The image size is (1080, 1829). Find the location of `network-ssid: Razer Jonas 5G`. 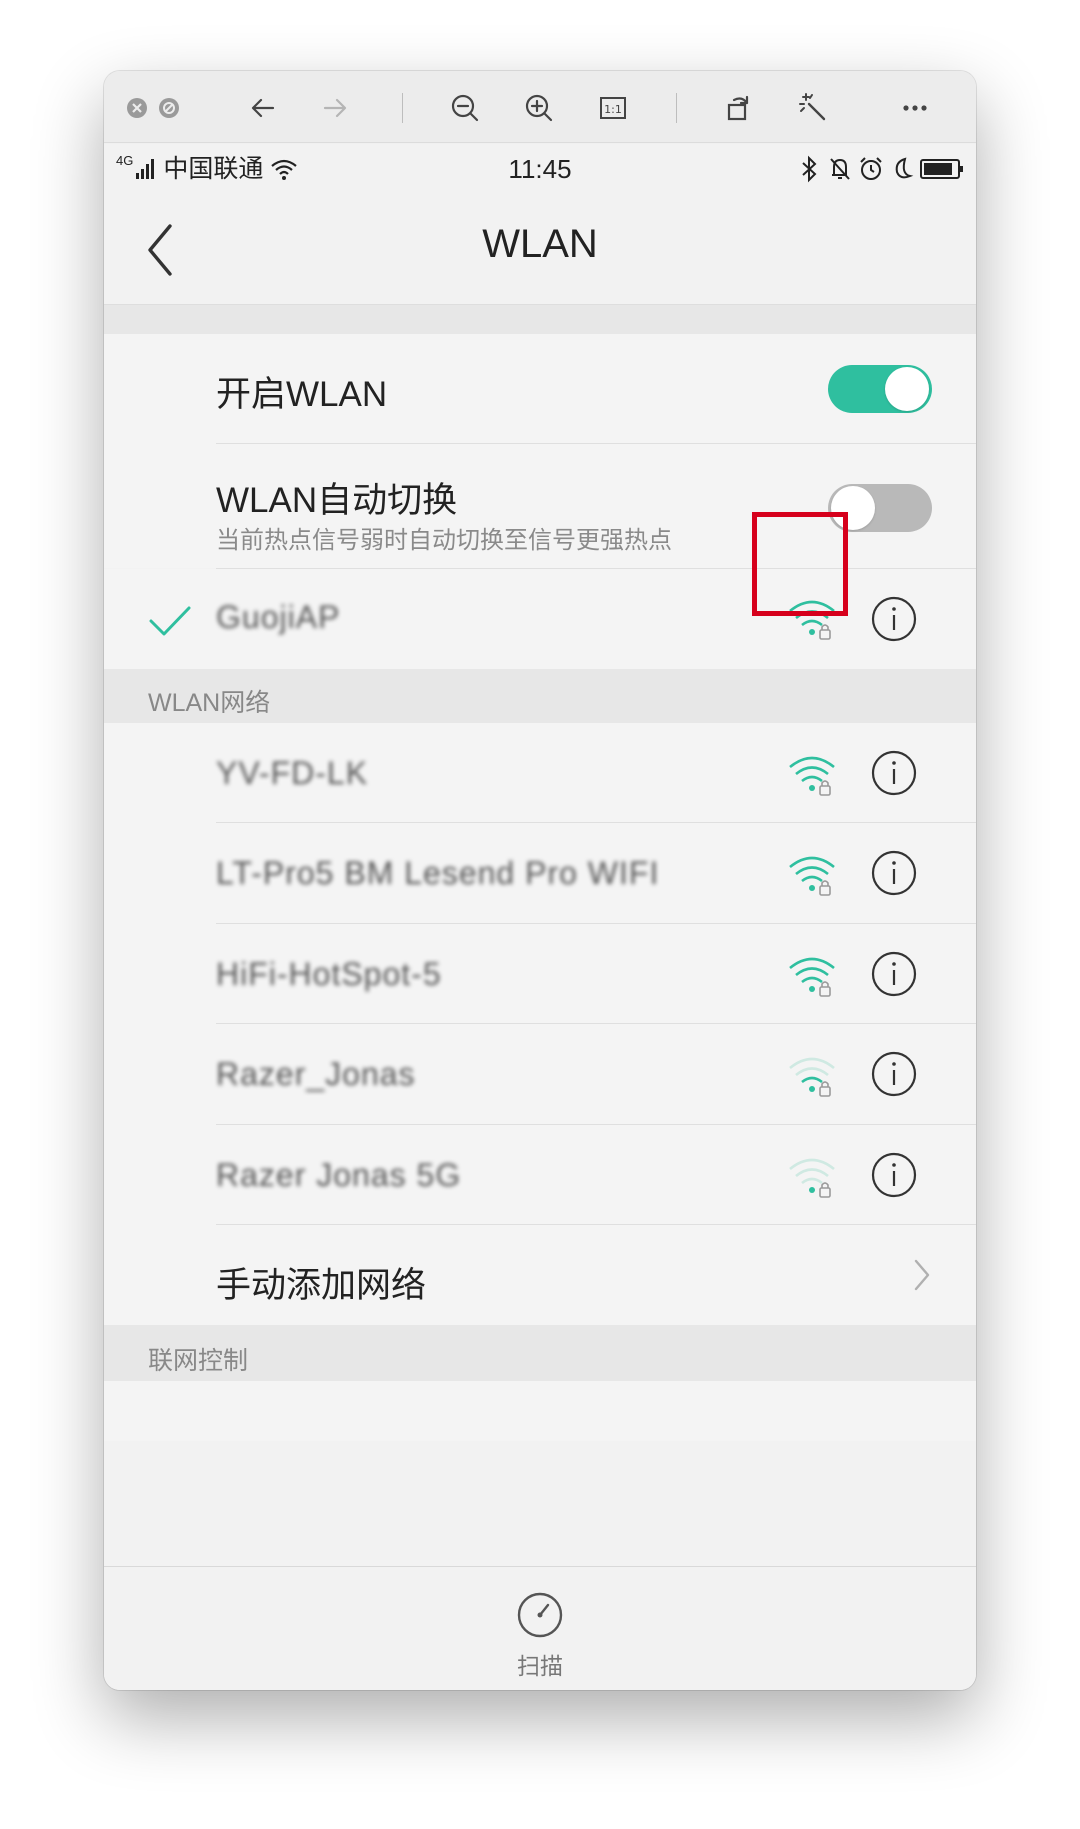

network-ssid: Razer Jonas 5G is located at coordinates (339, 1174).